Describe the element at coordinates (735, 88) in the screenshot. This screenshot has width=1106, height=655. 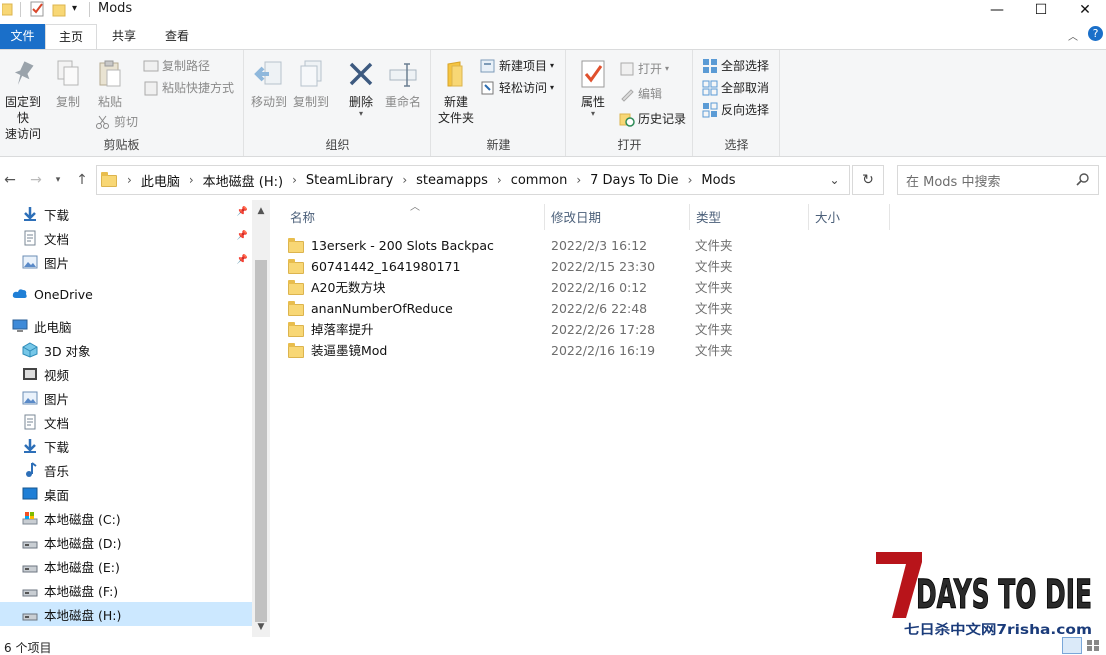
I see `select-none-button: 全部取消` at that location.